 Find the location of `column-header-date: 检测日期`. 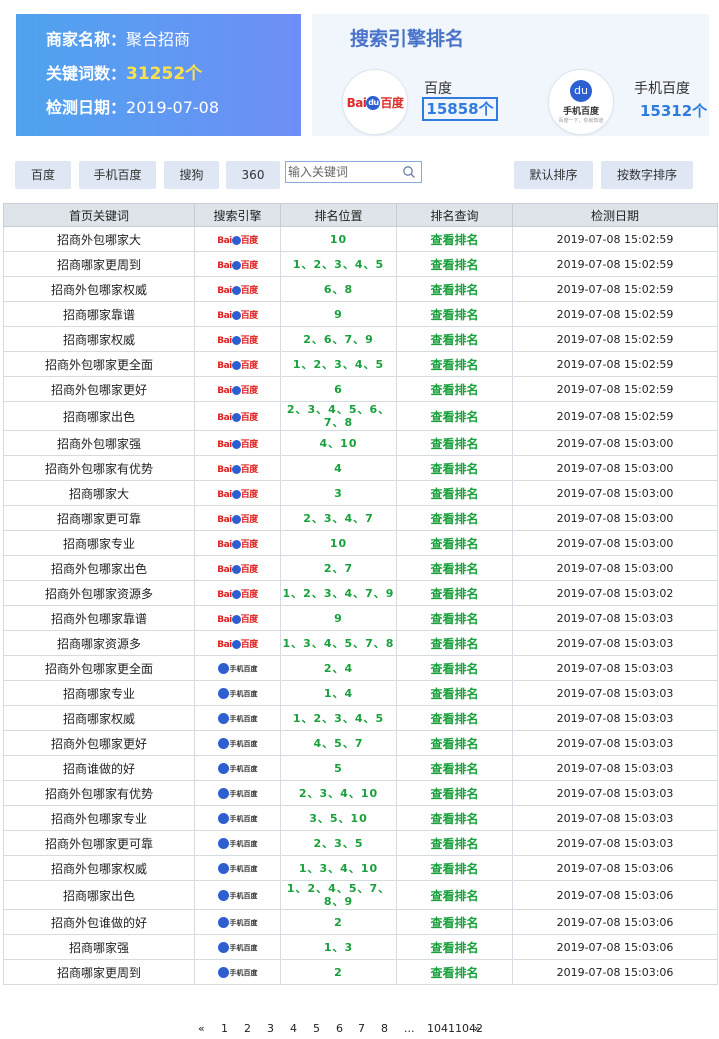

column-header-date: 检测日期 is located at coordinates (615, 215).